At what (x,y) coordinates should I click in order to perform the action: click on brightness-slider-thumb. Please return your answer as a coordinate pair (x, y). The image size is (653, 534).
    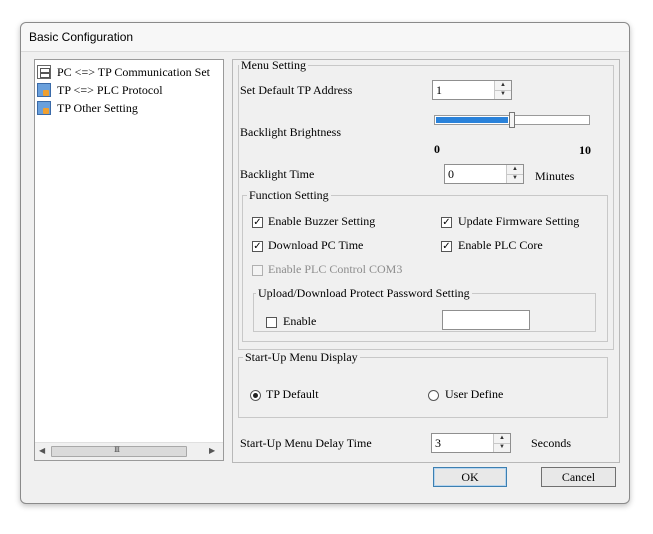
    Looking at the image, I should click on (512, 120).